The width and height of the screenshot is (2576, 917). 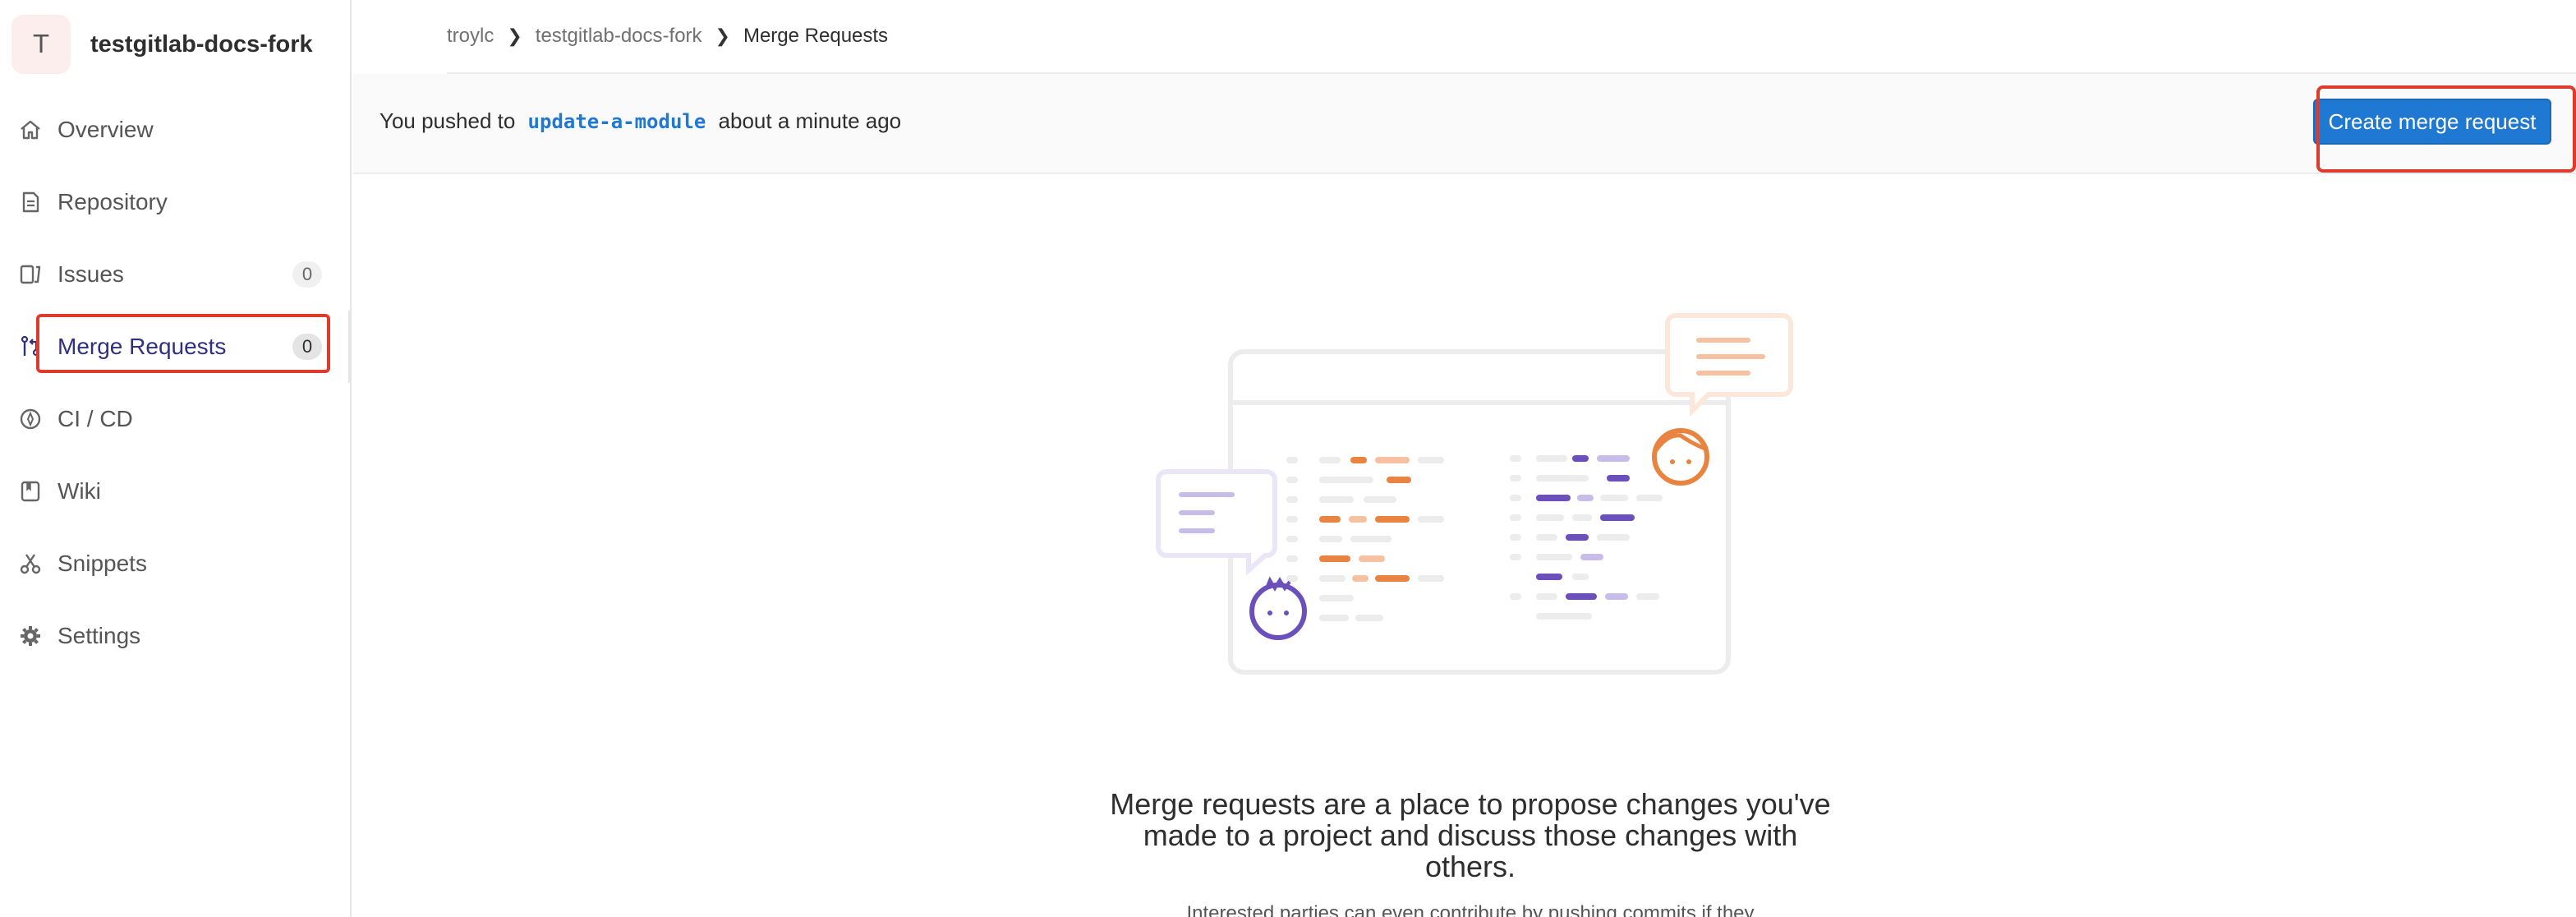 What do you see at coordinates (448, 121) in the screenshot?
I see `push-prefix: You pushed to` at bounding box center [448, 121].